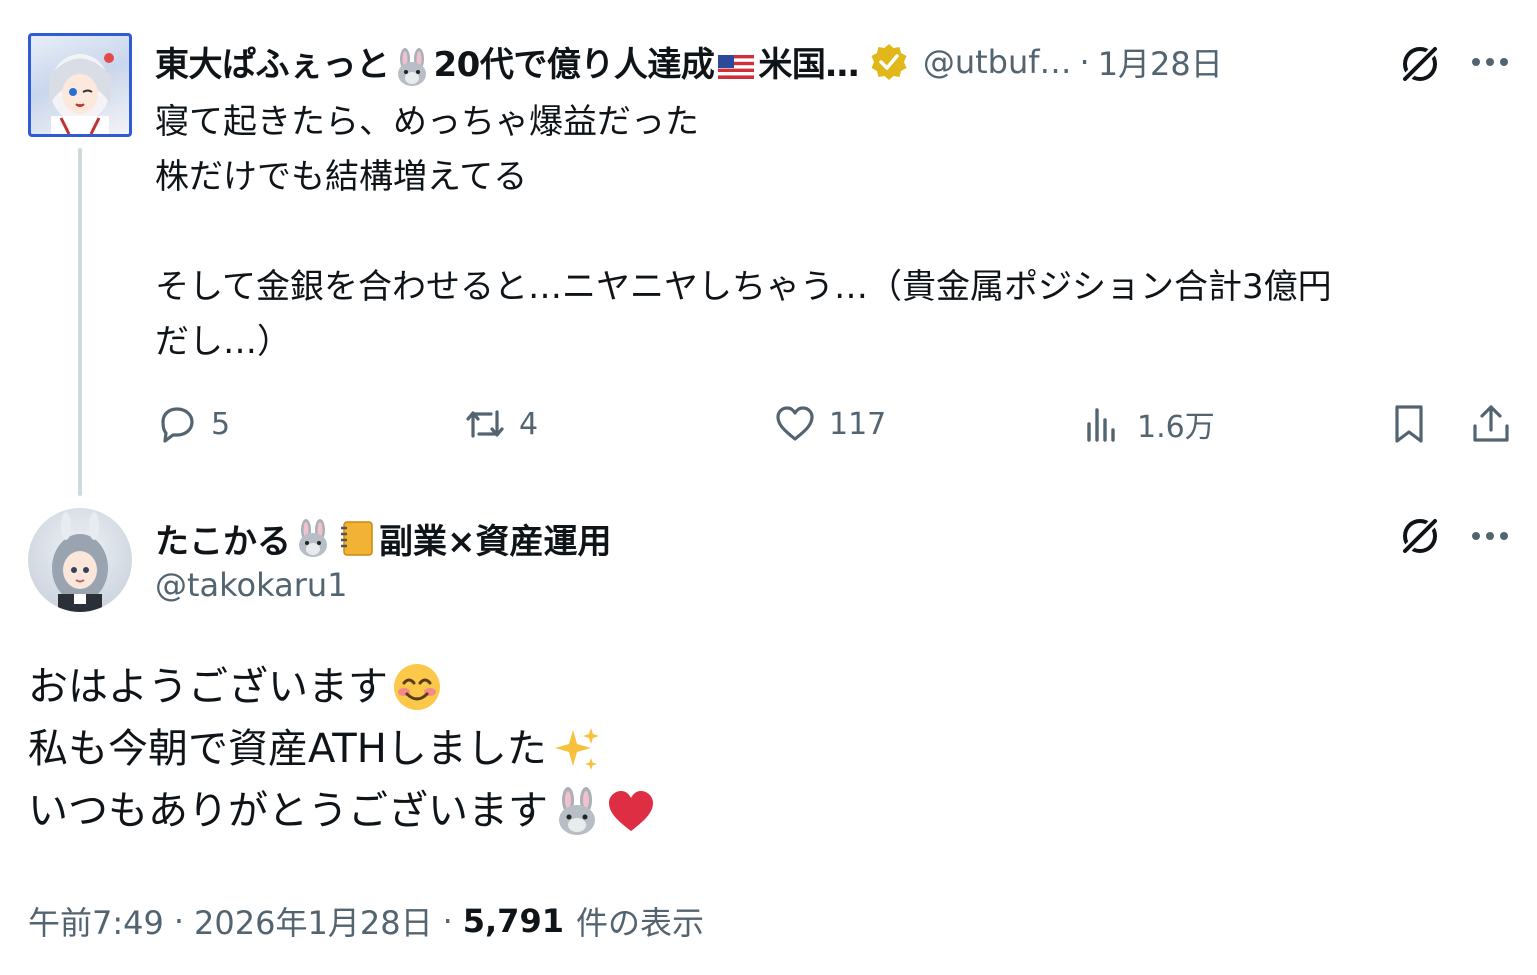 This screenshot has width=1537, height=975. What do you see at coordinates (576, 749) in the screenshot?
I see `sparkles-emoji-icon` at bounding box center [576, 749].